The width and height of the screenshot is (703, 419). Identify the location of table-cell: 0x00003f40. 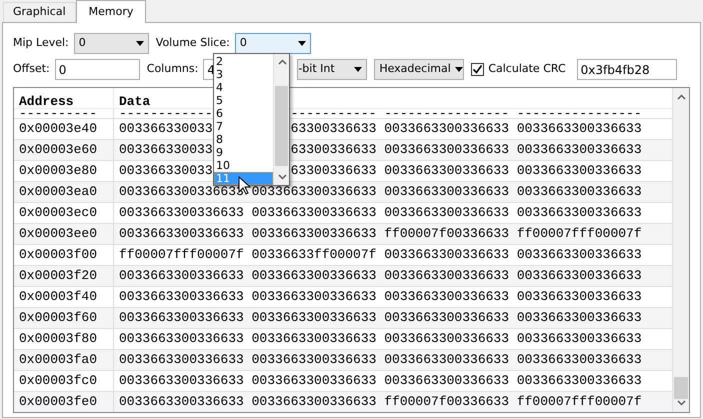
(64, 297).